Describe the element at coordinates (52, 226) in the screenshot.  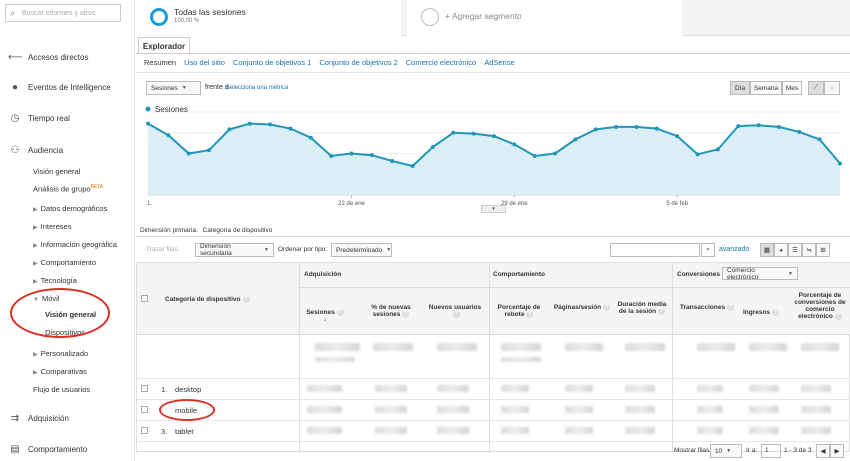
I see `sidebar-sub-interests: ▶ Intereses` at that location.